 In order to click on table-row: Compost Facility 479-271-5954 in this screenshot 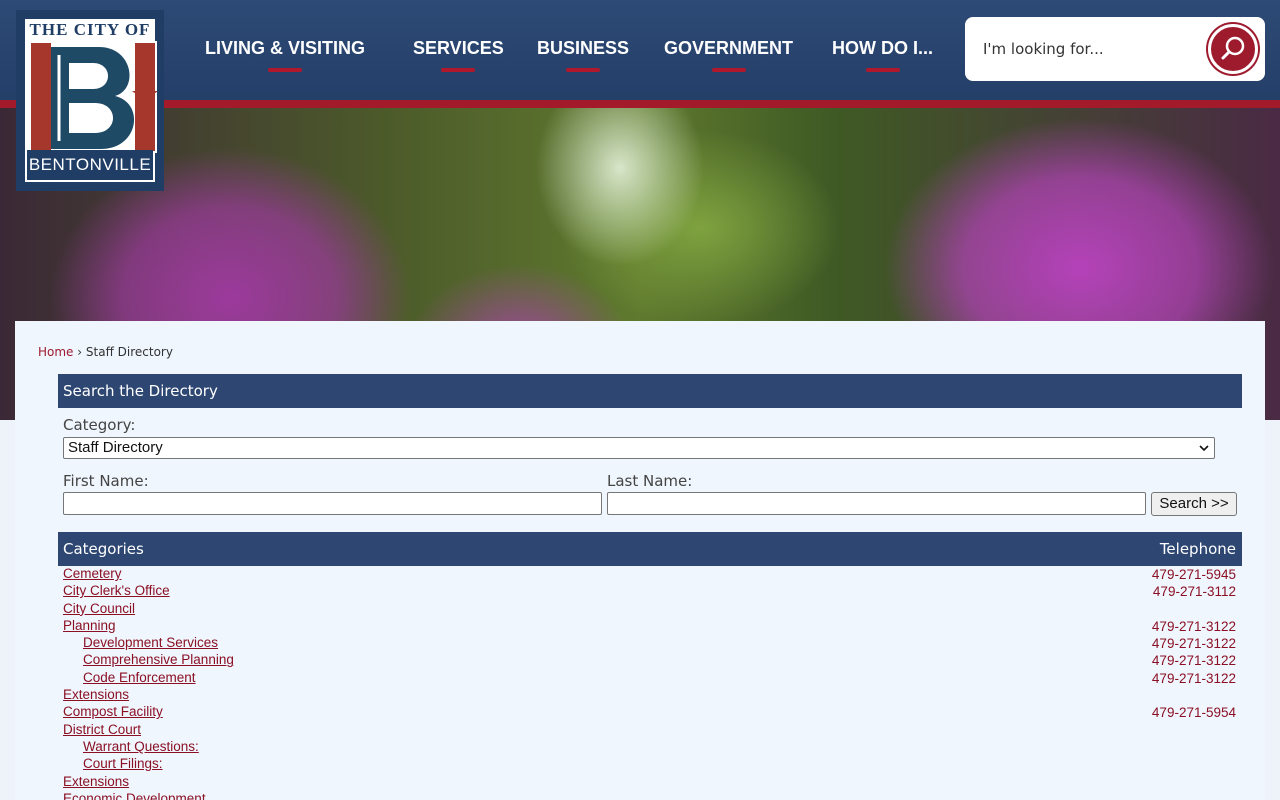, I will do `click(650, 712)`.